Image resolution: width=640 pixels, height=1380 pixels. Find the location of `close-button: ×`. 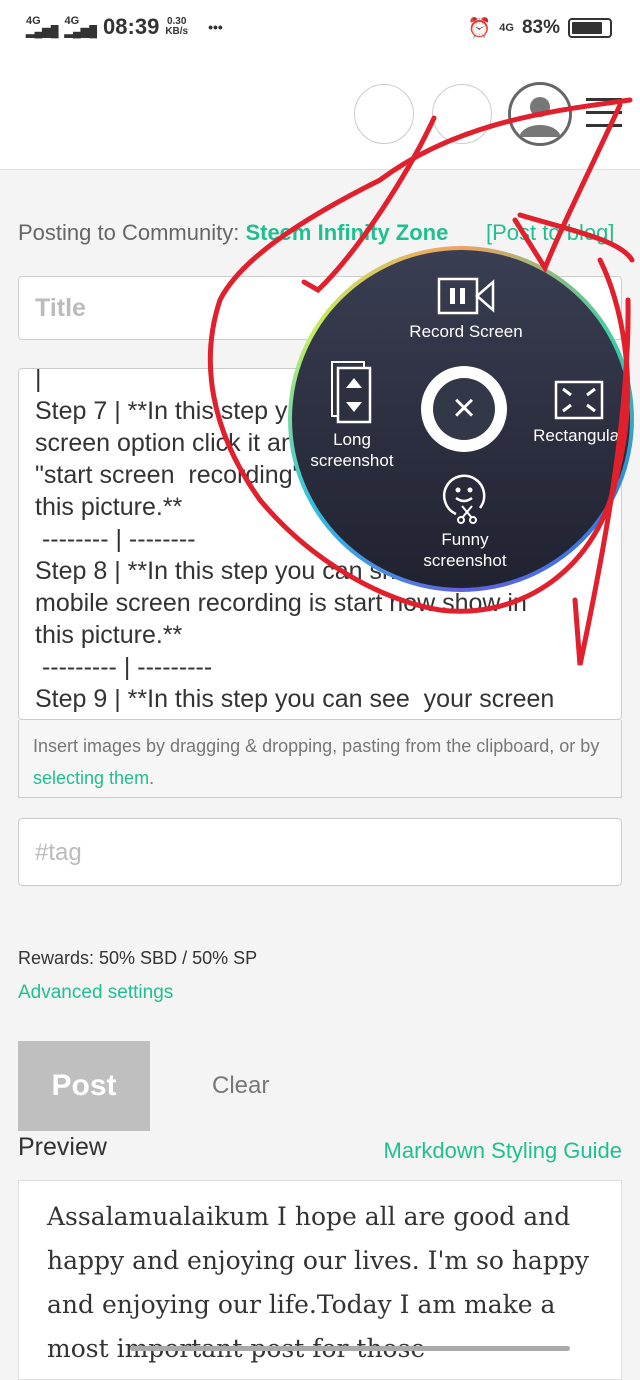

close-button: × is located at coordinates (464, 409).